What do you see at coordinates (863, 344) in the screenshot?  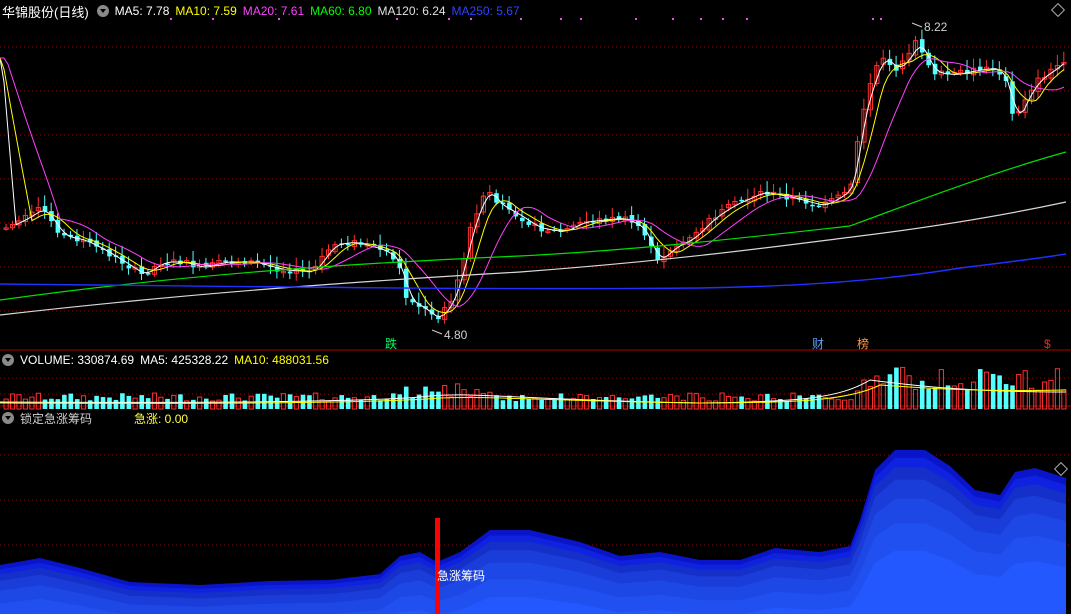 I see `bang-marker: 榜` at bounding box center [863, 344].